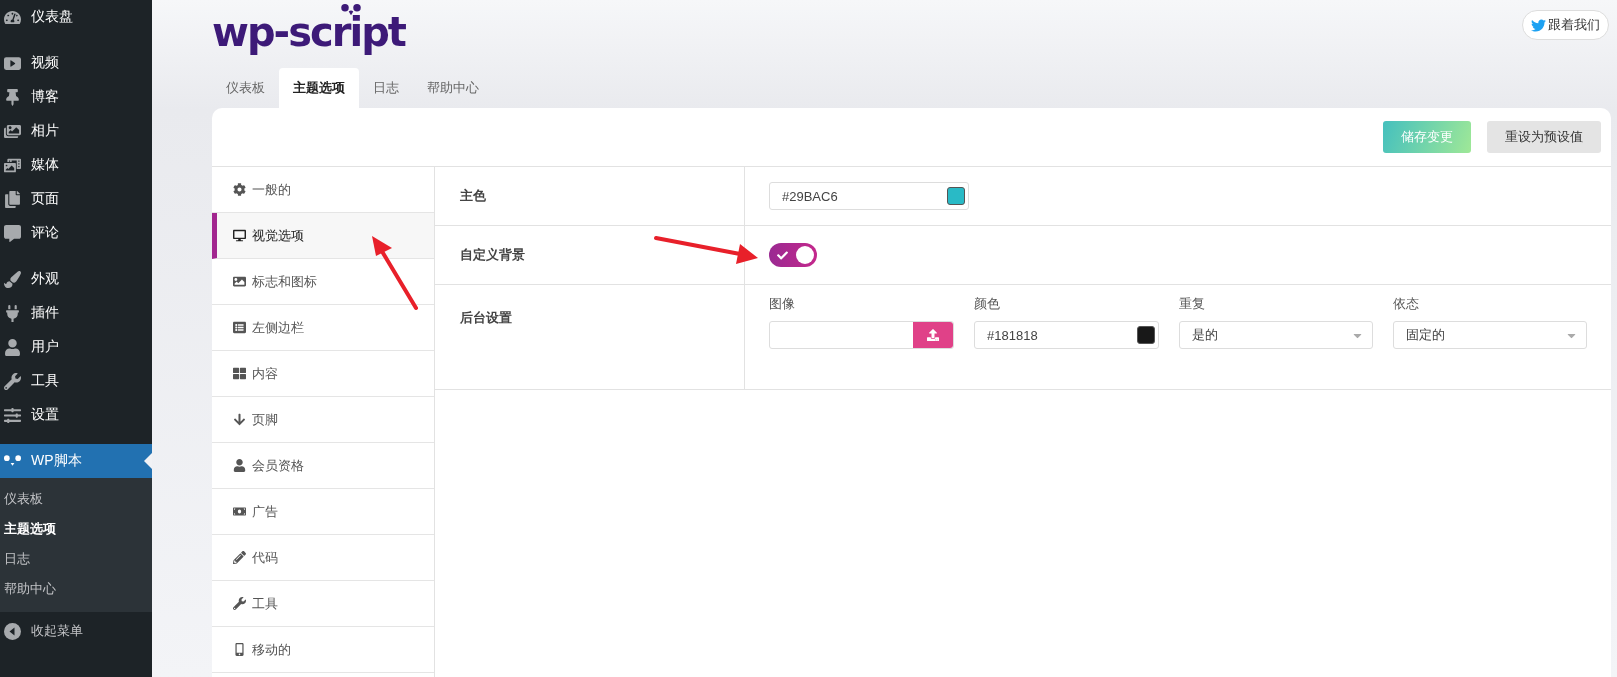  What do you see at coordinates (278, 465) in the screenshot?
I see `menu-label: 会员资格` at bounding box center [278, 465].